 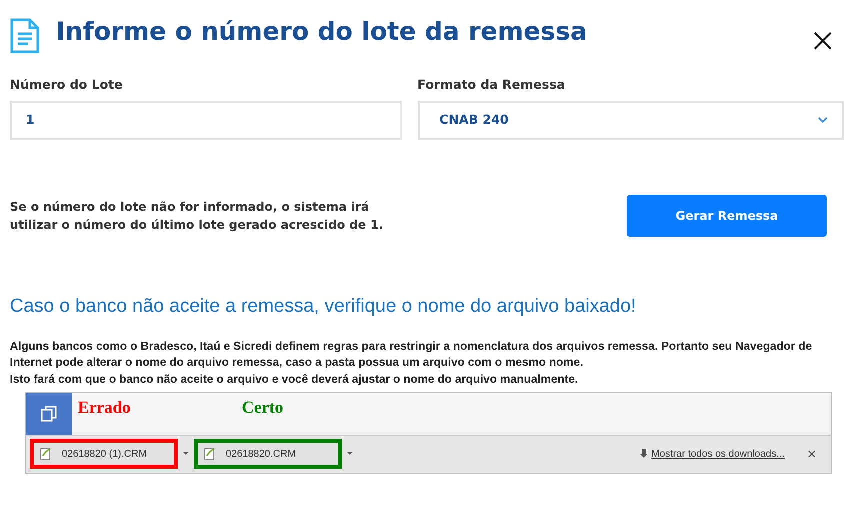 What do you see at coordinates (412, 355) in the screenshot?
I see `warning-paragraph: Alguns bancos como o Bradesco, Itaú e Sicredi definem regras para restringir a nomenclatura dos arquivos remessa. Portanto seu Navegador de Internet pode alterar o nome do arquivo remessa, caso a pasta possua um arquivo com o mesmo nome.` at bounding box center [412, 355].